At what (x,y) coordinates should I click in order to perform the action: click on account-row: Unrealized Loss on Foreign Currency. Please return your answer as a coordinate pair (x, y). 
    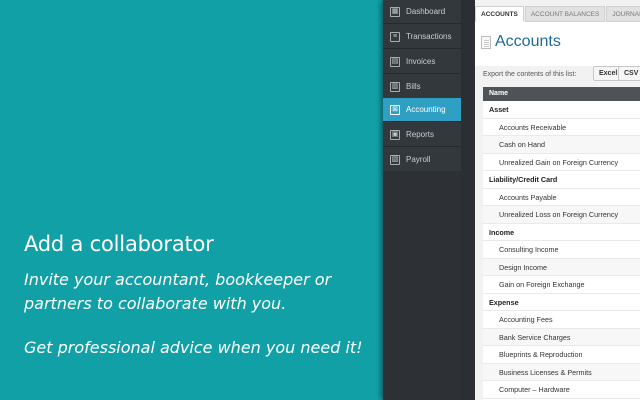
    Looking at the image, I should click on (561, 215).